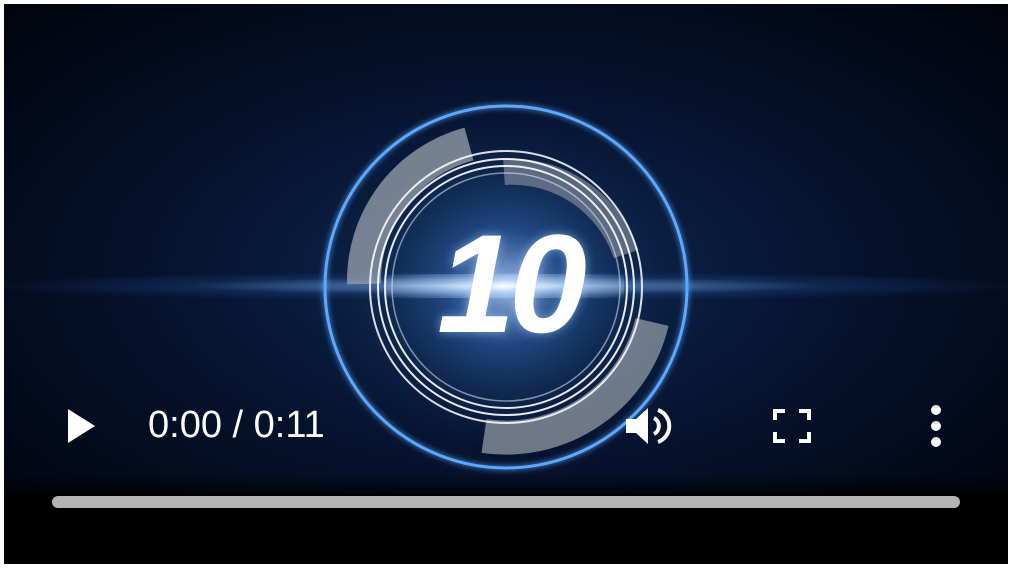 The height and width of the screenshot is (568, 1016). I want to click on duration: 0:11, so click(289, 425).